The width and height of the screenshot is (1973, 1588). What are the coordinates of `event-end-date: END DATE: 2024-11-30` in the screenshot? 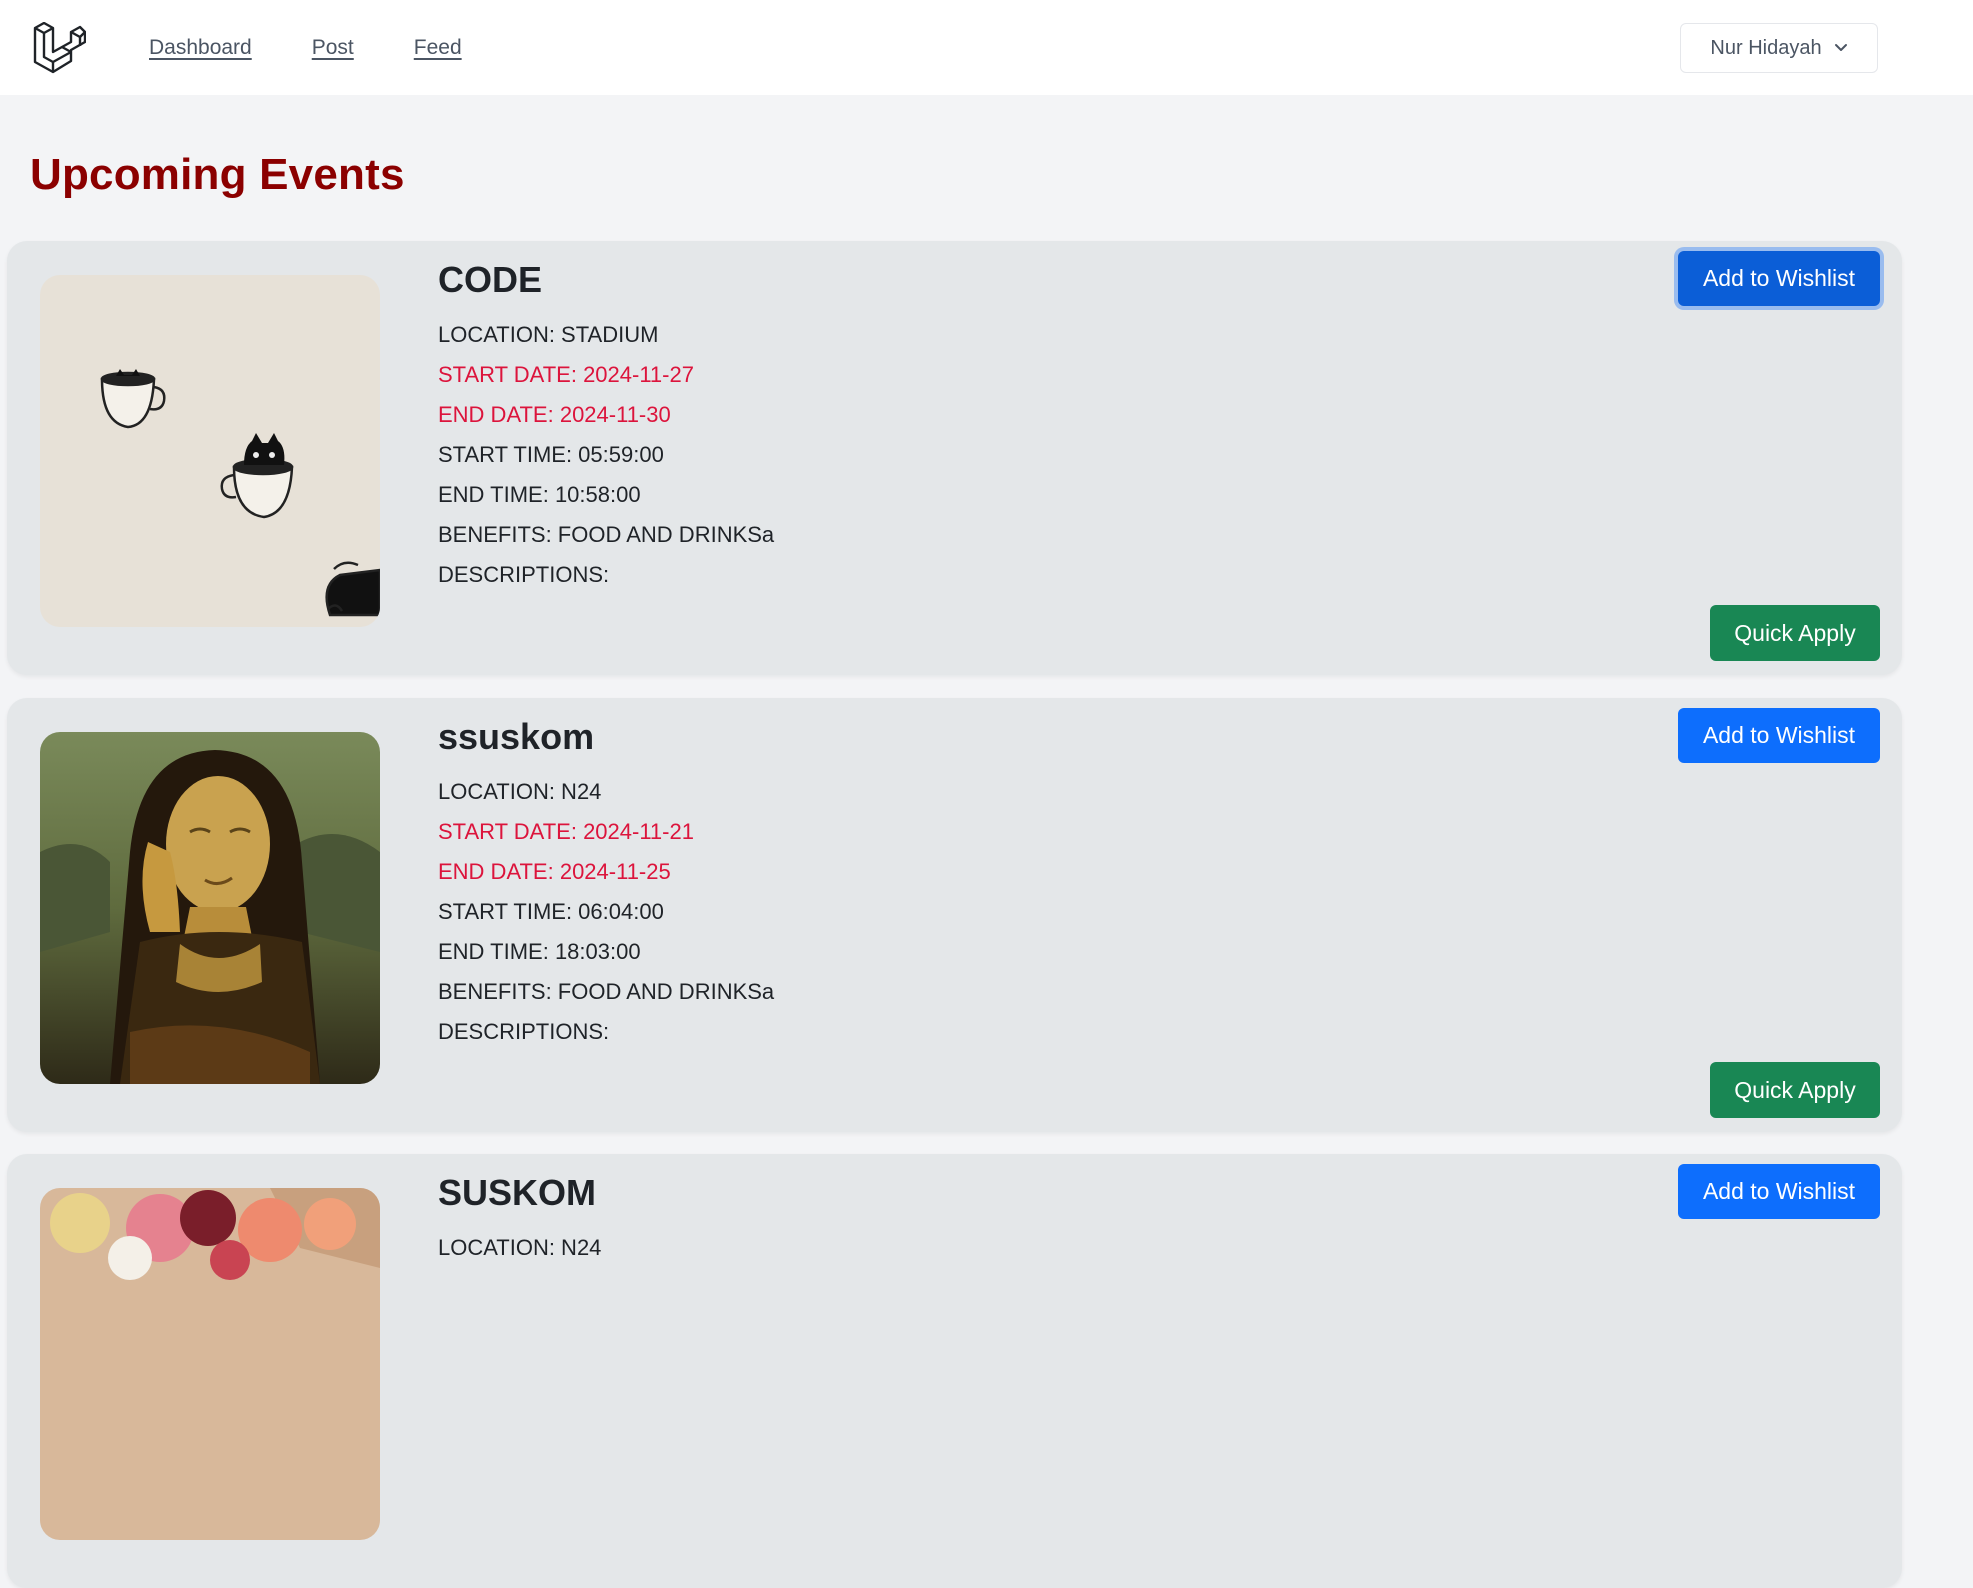 It's located at (554, 414).